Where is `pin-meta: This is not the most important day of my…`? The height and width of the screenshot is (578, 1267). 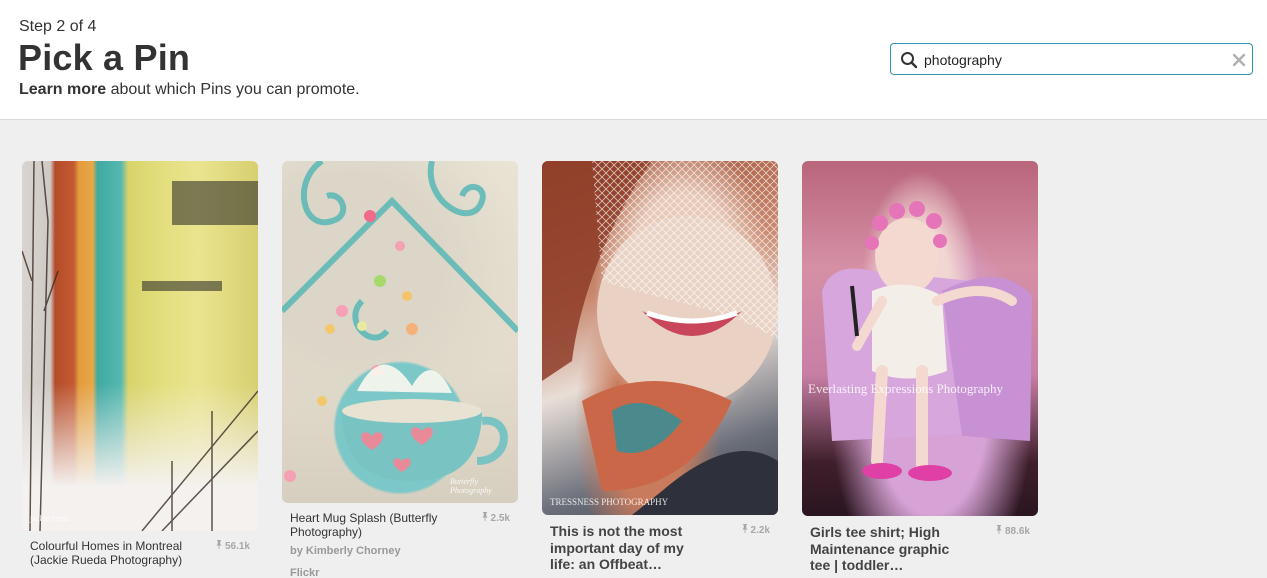
pin-meta: This is not the most important day of my… is located at coordinates (660, 544).